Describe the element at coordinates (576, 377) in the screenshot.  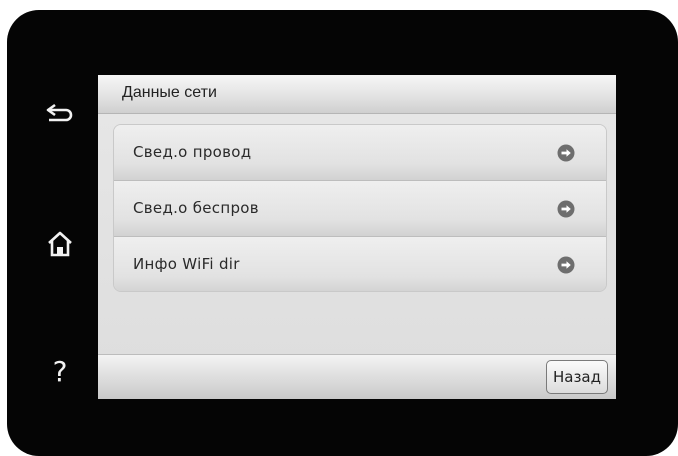
I see `back-button: Назад` at that location.